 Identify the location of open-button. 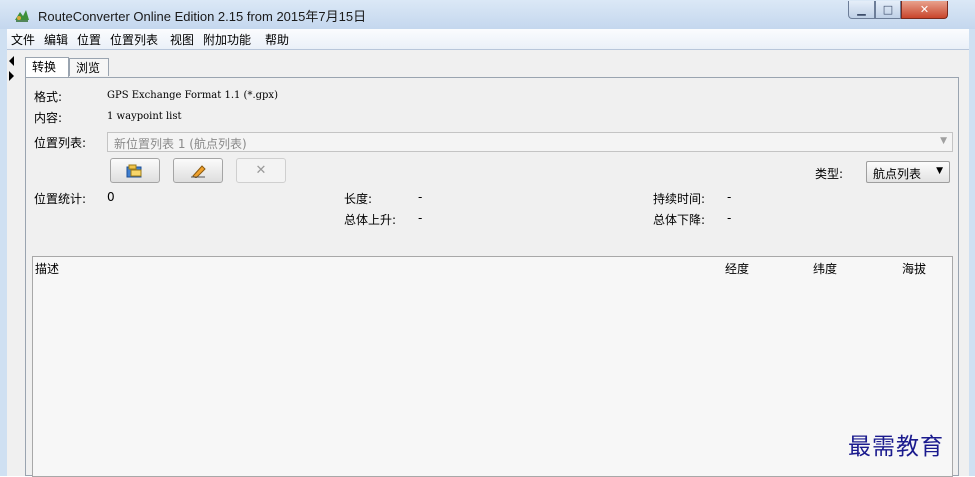
(135, 170).